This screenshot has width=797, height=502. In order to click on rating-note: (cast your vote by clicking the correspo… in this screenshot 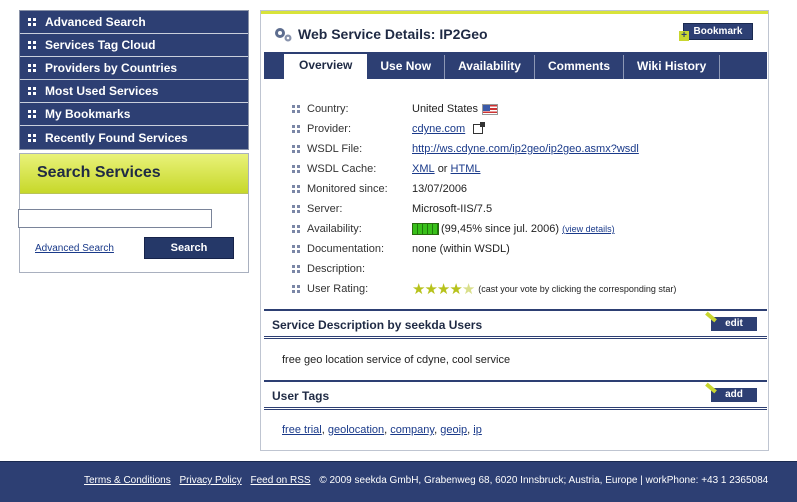, I will do `click(577, 289)`.